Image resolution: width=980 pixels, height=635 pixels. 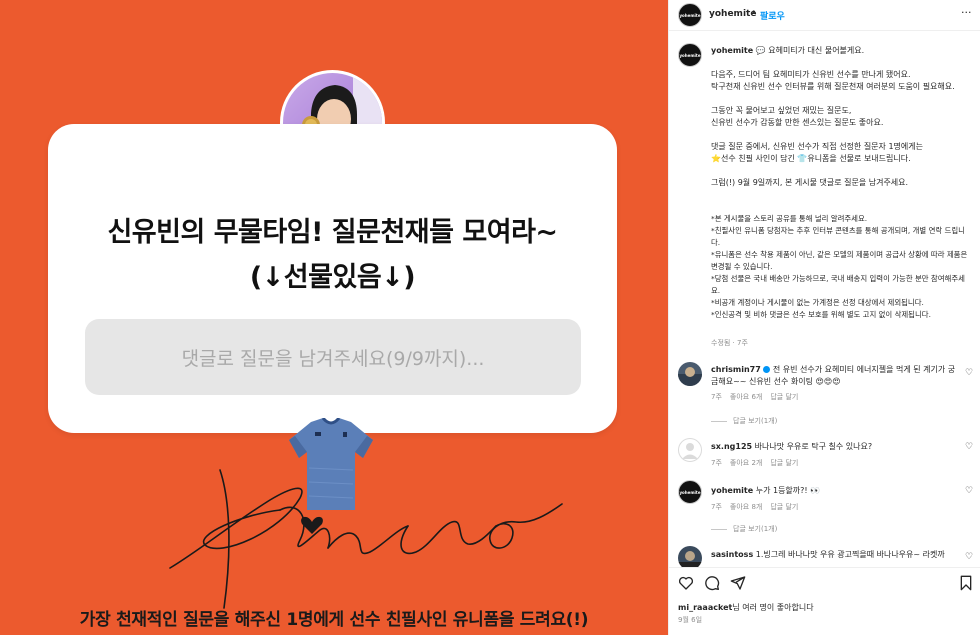 I want to click on follow-button: 팔로우, so click(x=772, y=15).